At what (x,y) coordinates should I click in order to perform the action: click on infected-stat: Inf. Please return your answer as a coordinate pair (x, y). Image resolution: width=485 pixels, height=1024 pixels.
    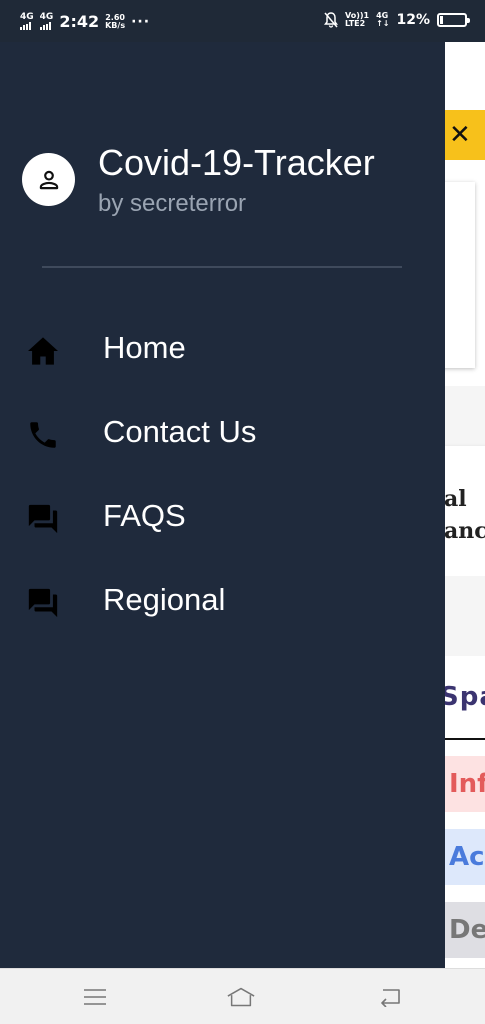
    Looking at the image, I should click on (464, 784).